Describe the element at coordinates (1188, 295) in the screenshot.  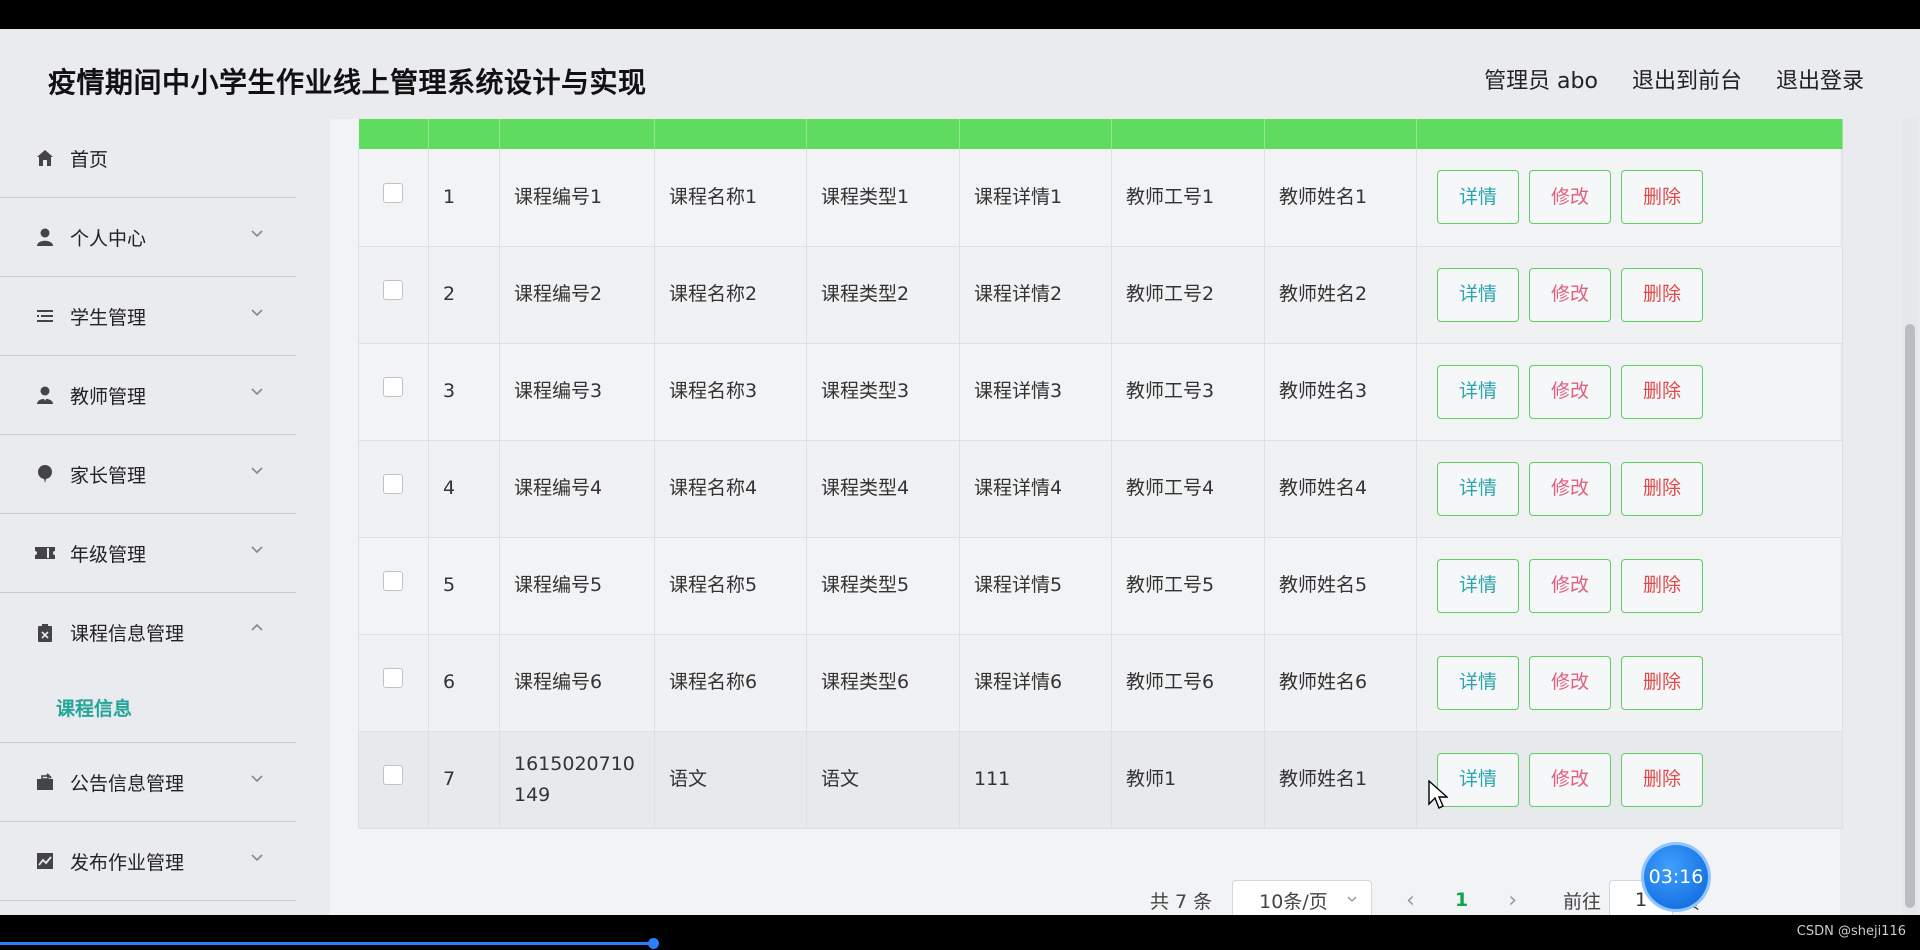
I see `cell-teacher-id: 教师工号2` at that location.